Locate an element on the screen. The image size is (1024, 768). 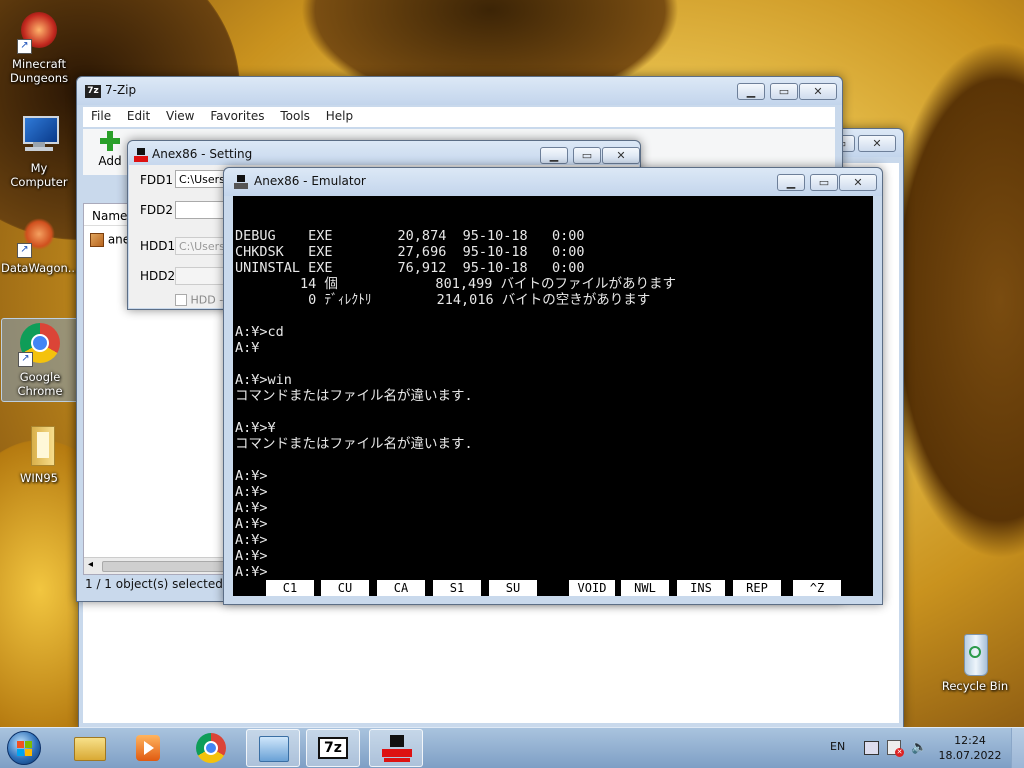
computer-icon is located at coordinates (39, 136).